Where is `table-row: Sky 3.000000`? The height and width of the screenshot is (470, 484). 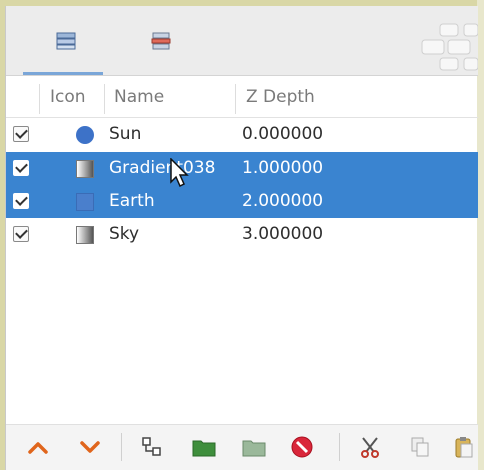
table-row: Sky 3.000000 is located at coordinates (242, 234).